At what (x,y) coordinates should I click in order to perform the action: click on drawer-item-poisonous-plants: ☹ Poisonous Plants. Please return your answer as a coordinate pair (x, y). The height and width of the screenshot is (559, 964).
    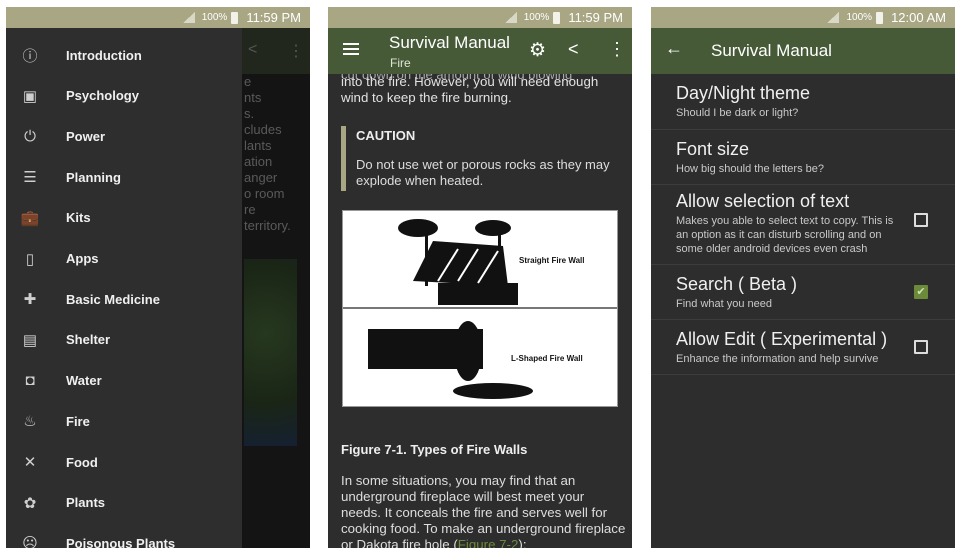
    Looking at the image, I should click on (124, 535).